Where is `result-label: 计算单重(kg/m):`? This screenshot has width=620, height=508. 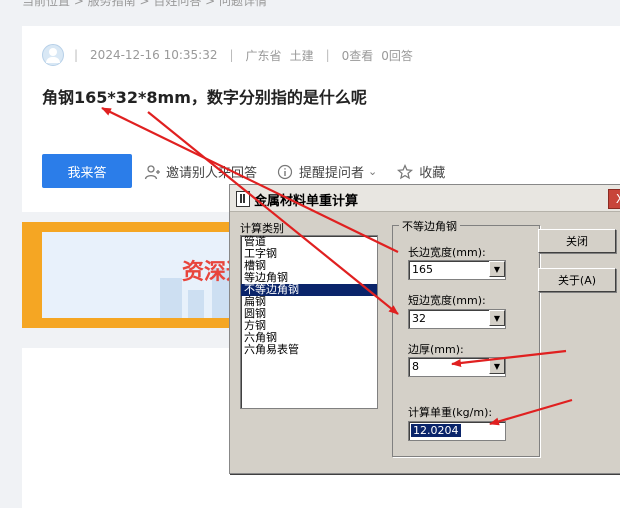 result-label: 计算单重(kg/m): is located at coordinates (450, 412).